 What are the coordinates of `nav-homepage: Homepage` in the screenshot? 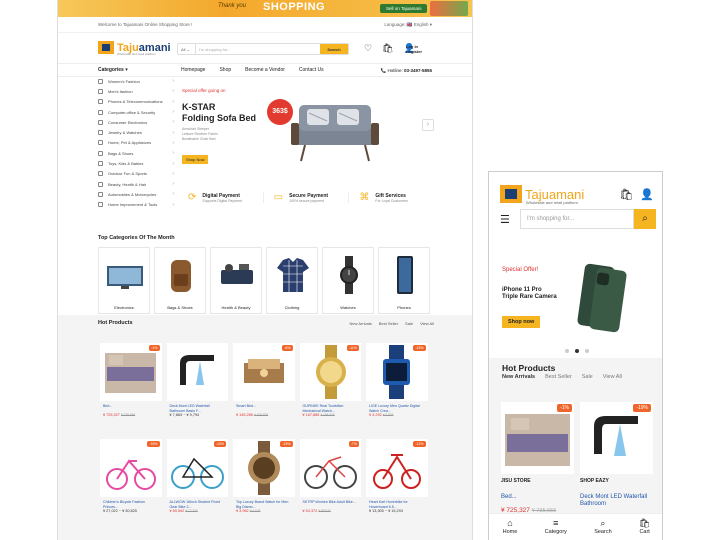 It's located at (193, 70).